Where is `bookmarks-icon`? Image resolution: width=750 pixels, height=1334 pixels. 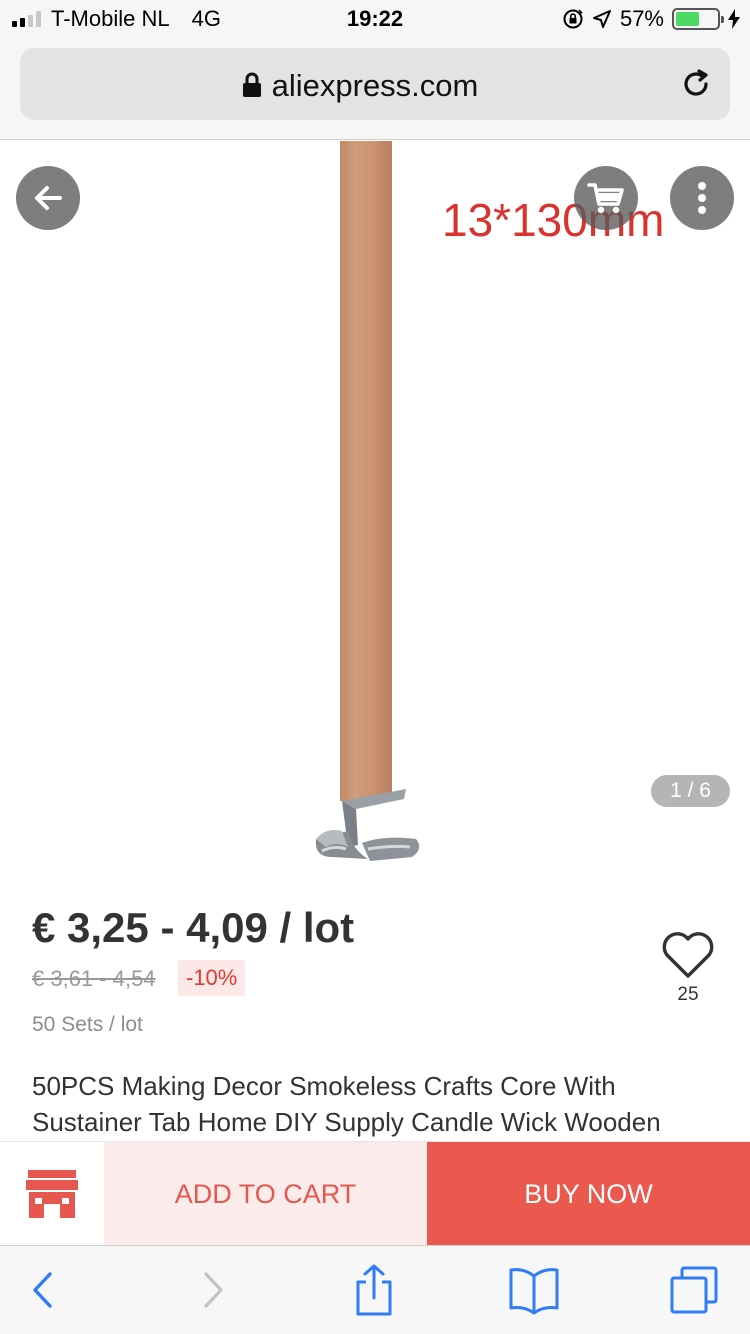
bookmarks-icon is located at coordinates (534, 1290).